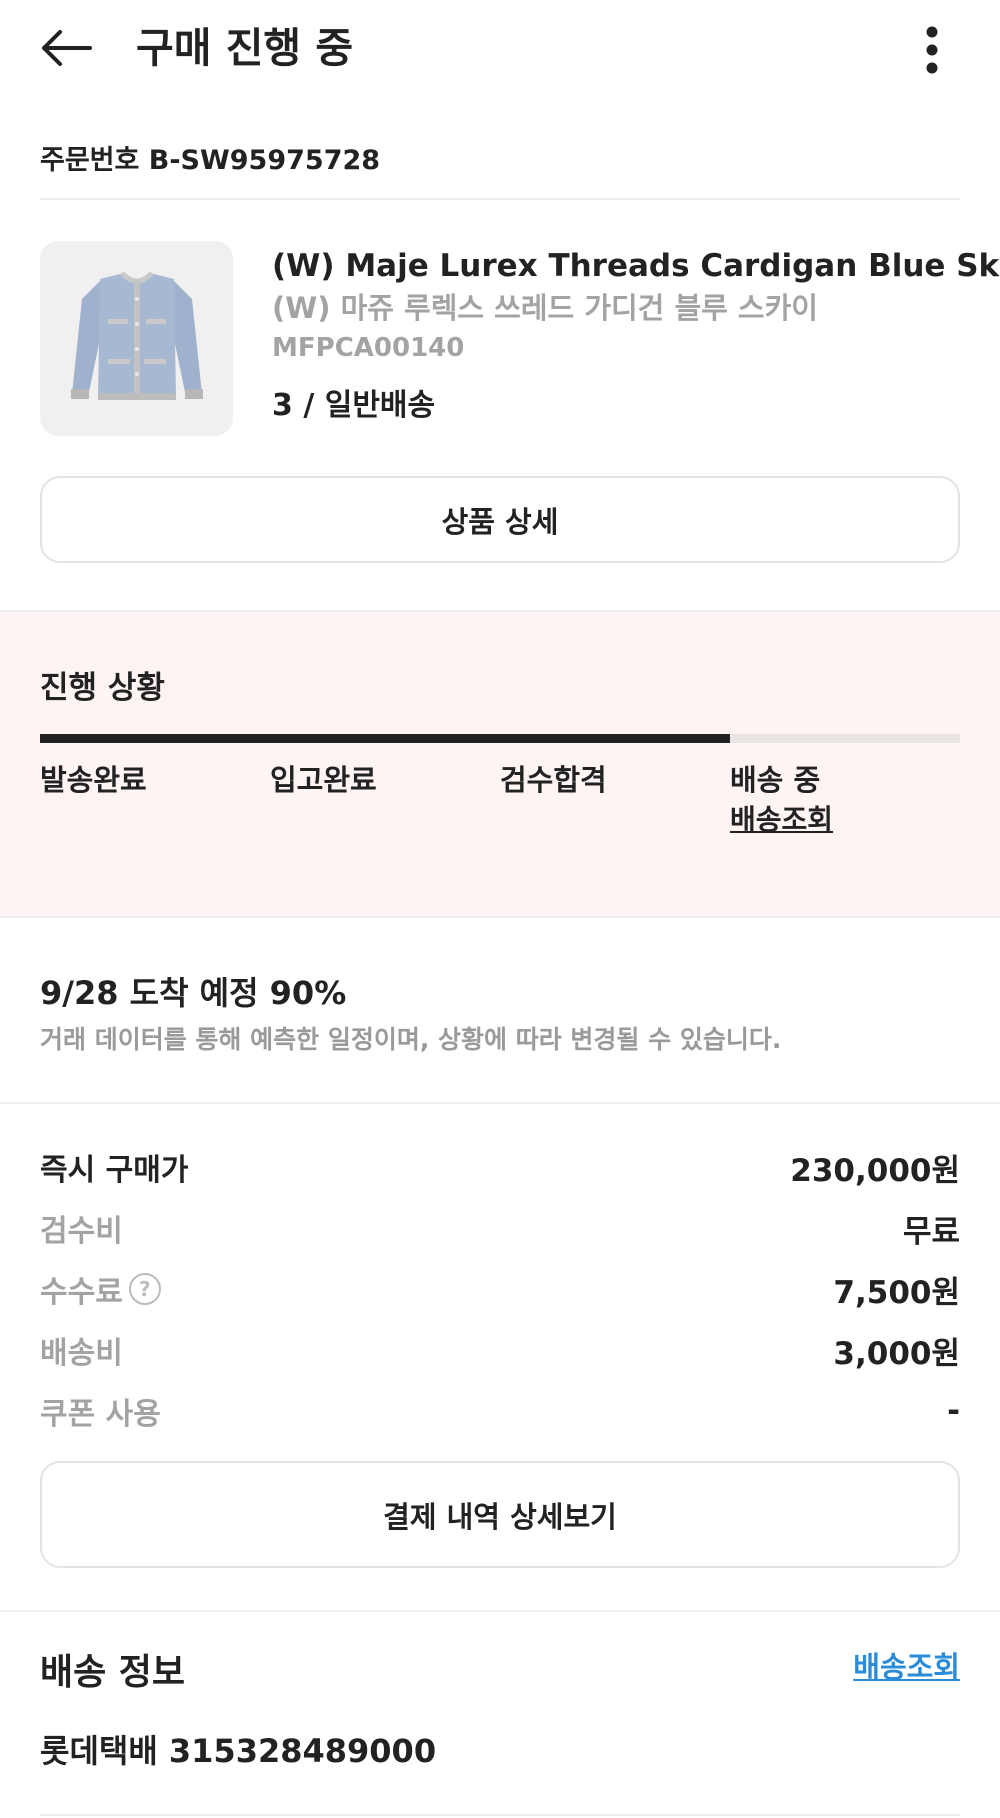 This screenshot has height=1818, width=1000. What do you see at coordinates (81, 1231) in the screenshot?
I see `price-label: 검수비` at bounding box center [81, 1231].